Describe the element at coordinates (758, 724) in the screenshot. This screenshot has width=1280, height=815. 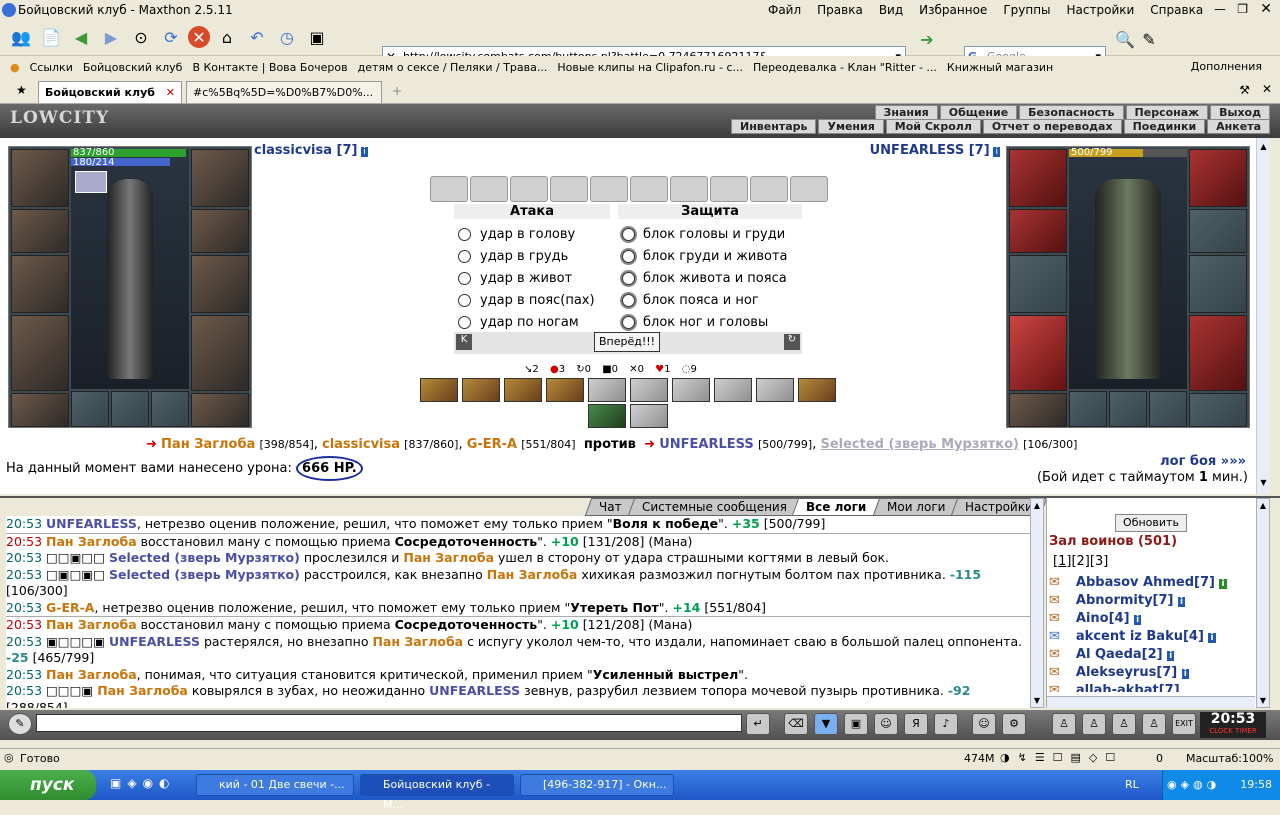
I see `send-icon: ↵` at that location.